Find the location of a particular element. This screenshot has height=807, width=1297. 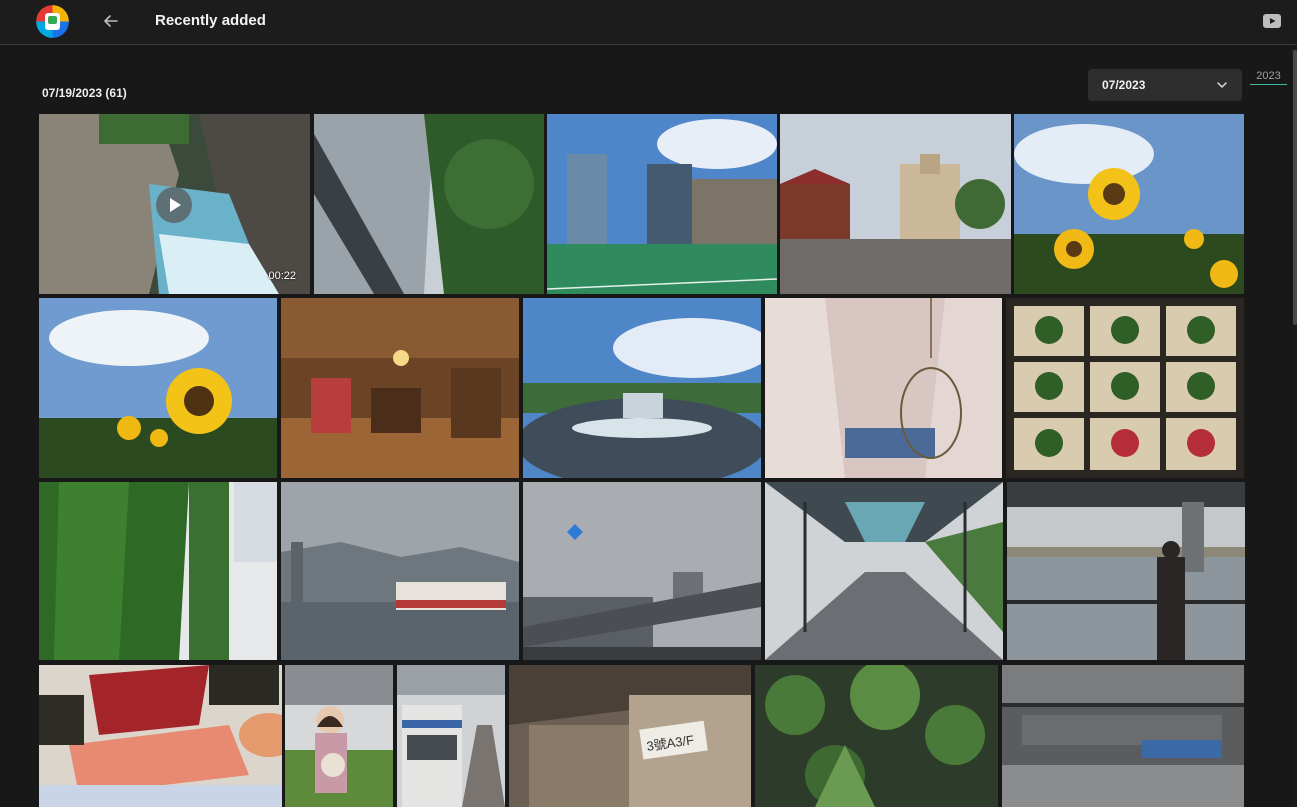

tram-thumbnail is located at coordinates (451, 736).